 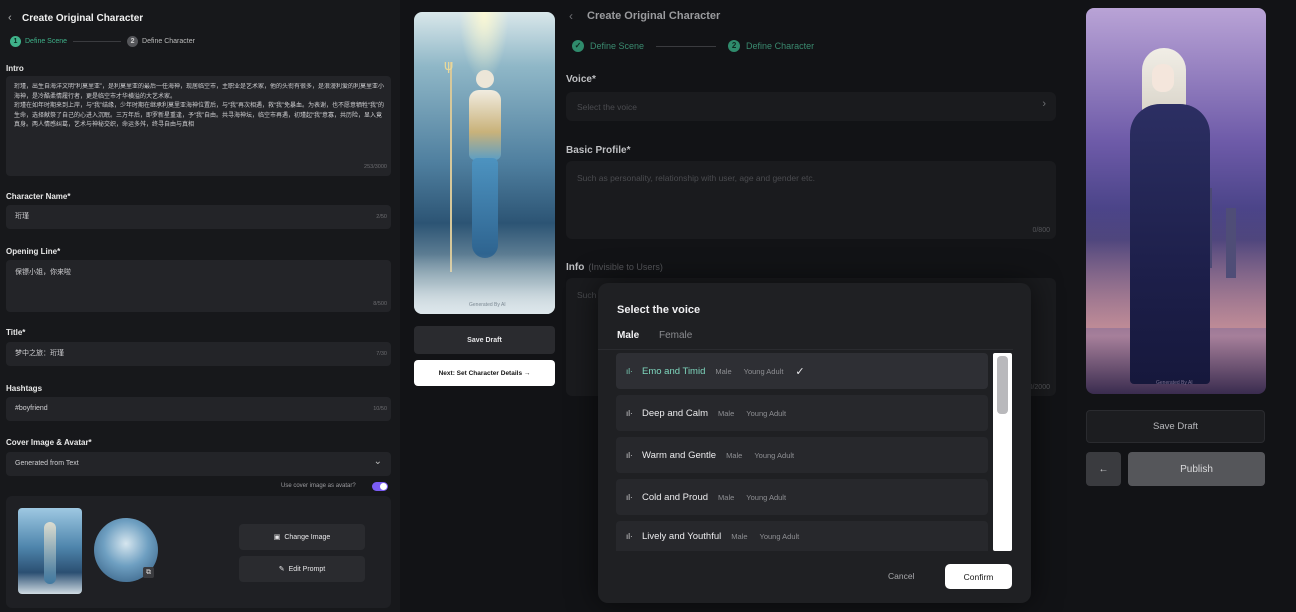 What do you see at coordinates (449, 66) in the screenshot?
I see `trident-icon: ψ` at bounding box center [449, 66].